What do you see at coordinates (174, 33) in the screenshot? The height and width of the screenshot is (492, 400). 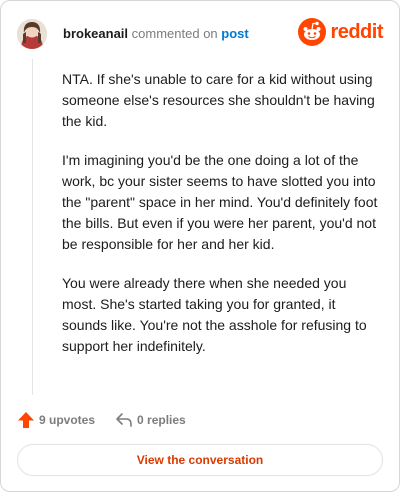 I see `meta-verb: commented on` at bounding box center [174, 33].